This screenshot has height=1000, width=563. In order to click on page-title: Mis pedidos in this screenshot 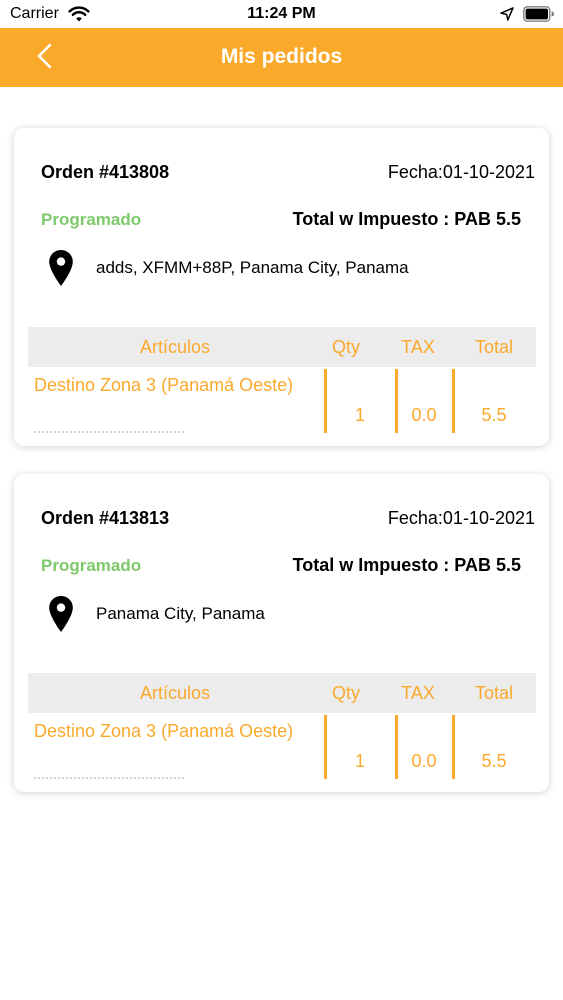, I will do `click(281, 56)`.